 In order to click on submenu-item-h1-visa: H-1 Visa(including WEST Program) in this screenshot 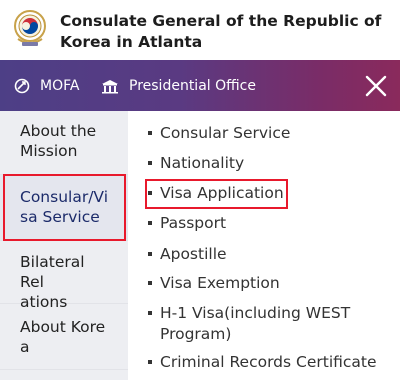, I will do `click(249, 324)`.